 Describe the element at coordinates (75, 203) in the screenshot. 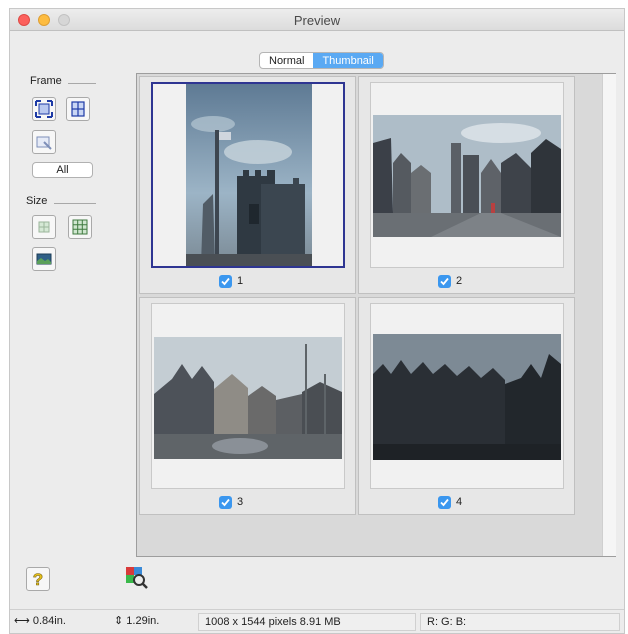

I see `size-divider` at that location.